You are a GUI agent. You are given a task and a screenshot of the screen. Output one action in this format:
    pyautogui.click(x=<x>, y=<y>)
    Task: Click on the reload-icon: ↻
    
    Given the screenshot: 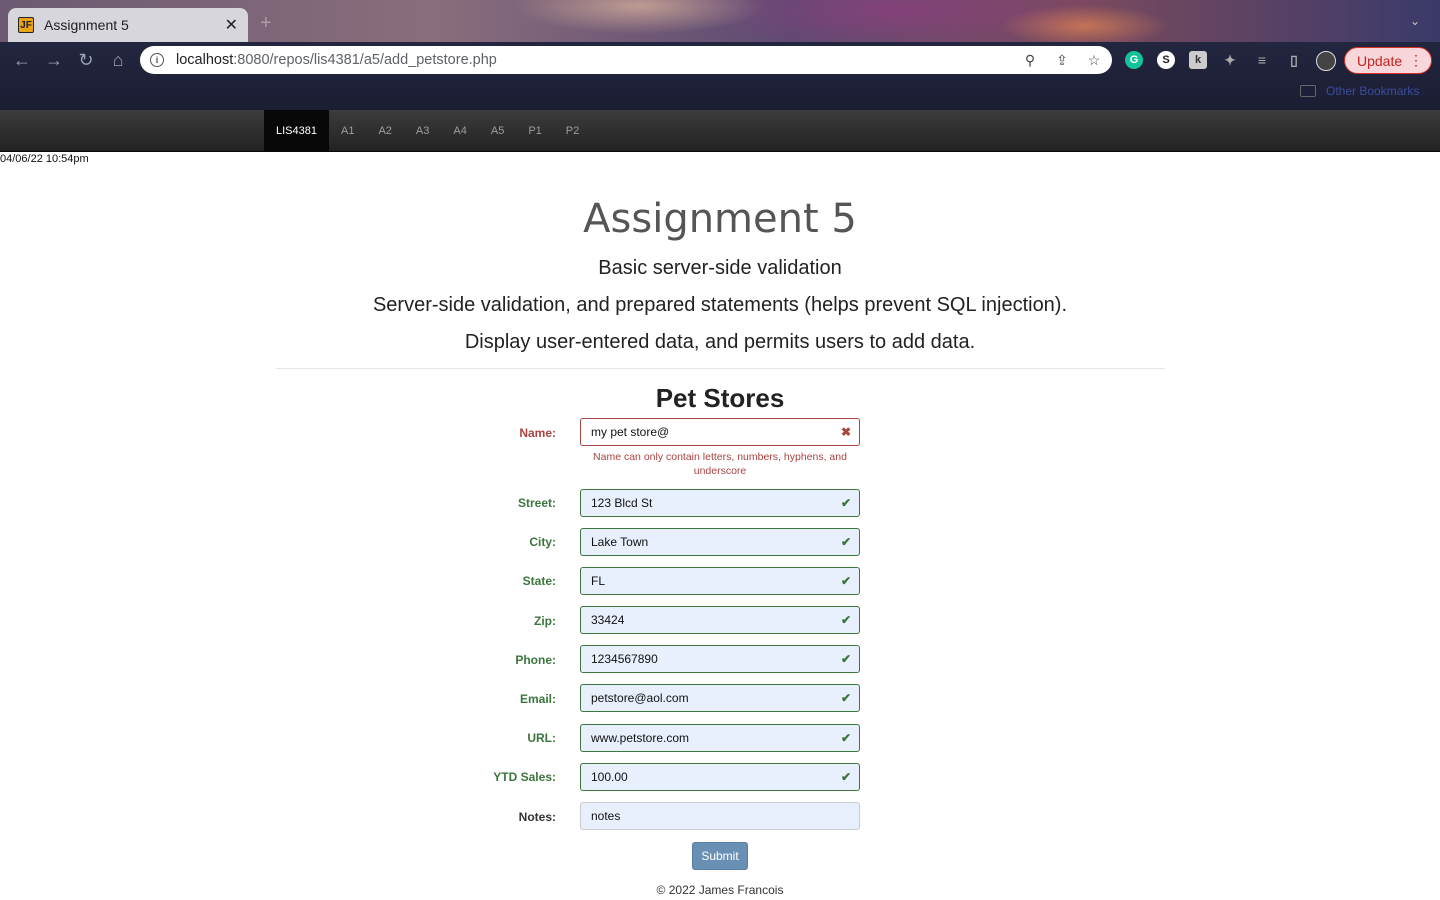 What is the action you would take?
    pyautogui.click(x=86, y=60)
    